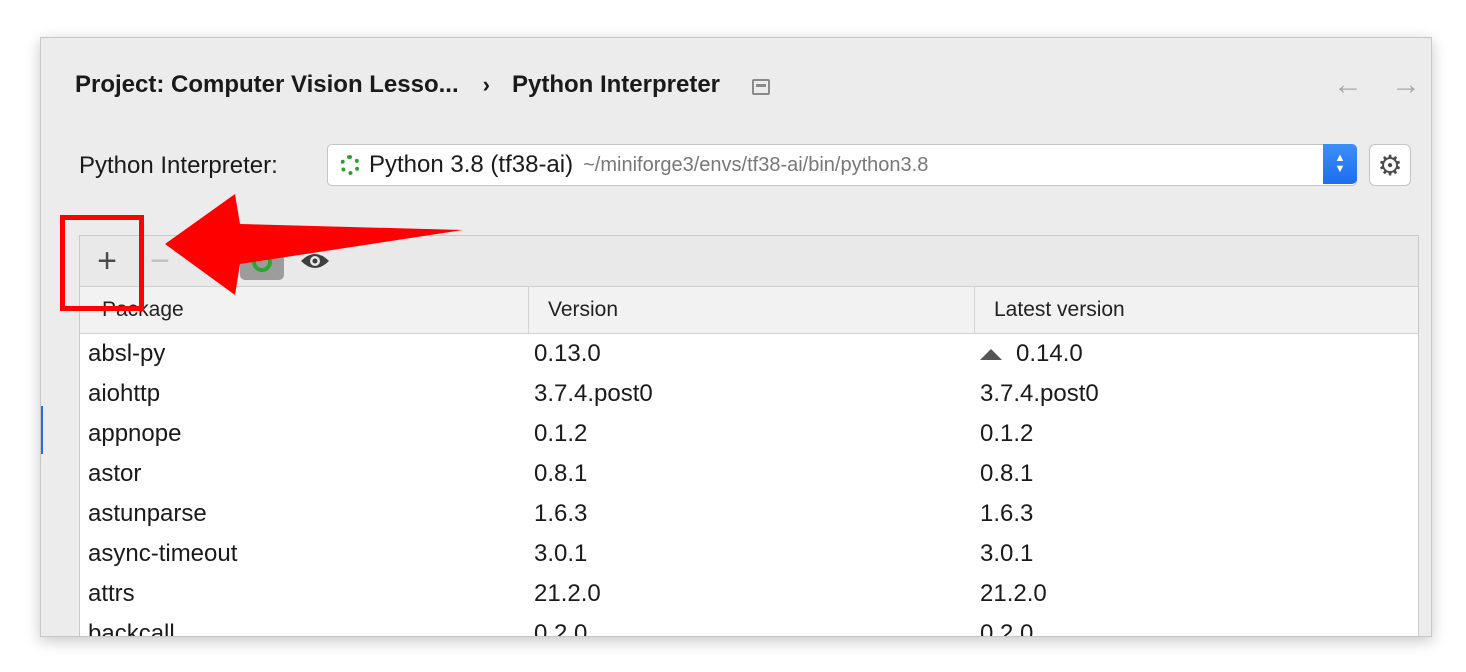  What do you see at coordinates (127, 353) in the screenshot?
I see `package-name: absl-py` at bounding box center [127, 353].